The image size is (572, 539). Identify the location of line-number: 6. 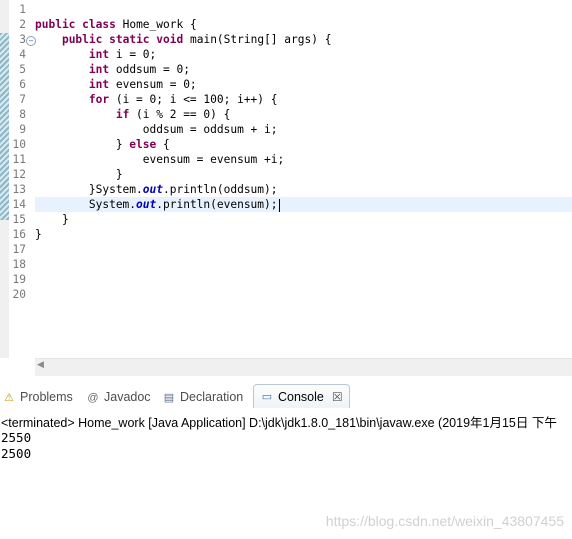
(22, 84).